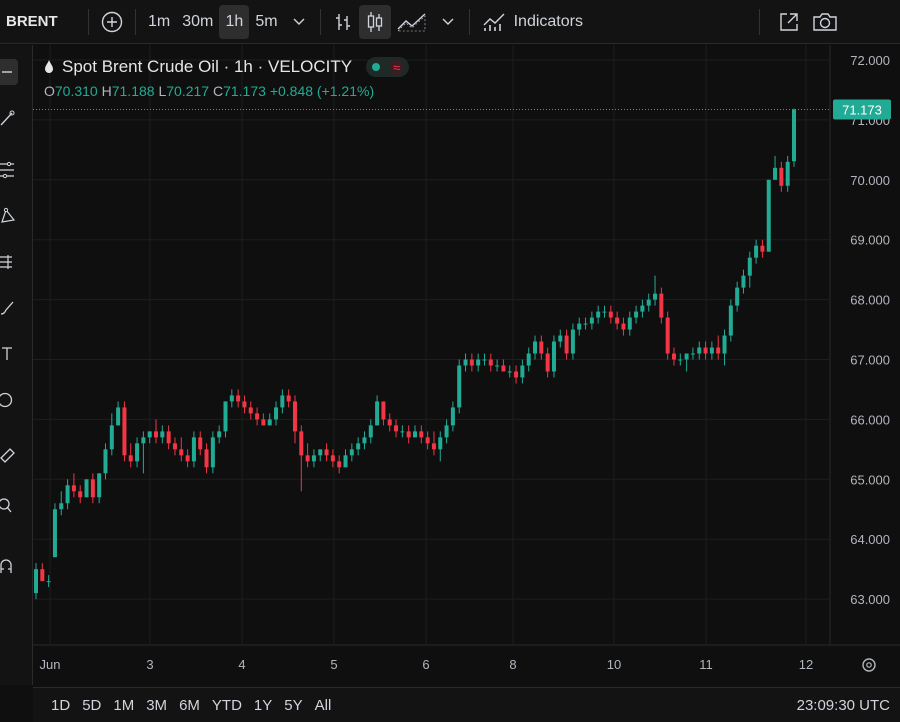 This screenshot has width=900, height=722. What do you see at coordinates (869, 665) in the screenshot?
I see `settings-gear-icon` at bounding box center [869, 665].